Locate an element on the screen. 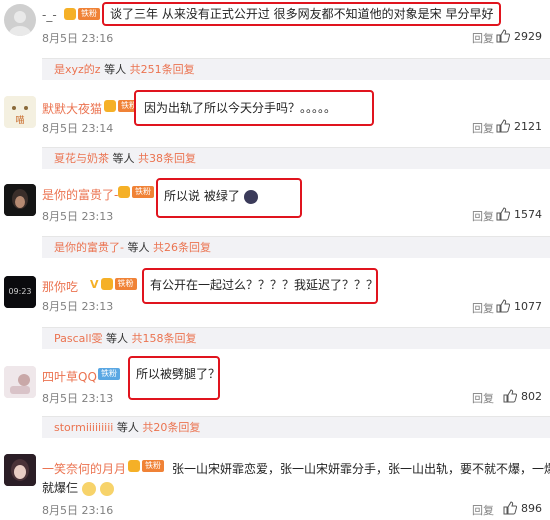 Image resolution: width=550 pixels, height=520 pixels. comment-username: 是你的富贵了- is located at coordinates (80, 194).